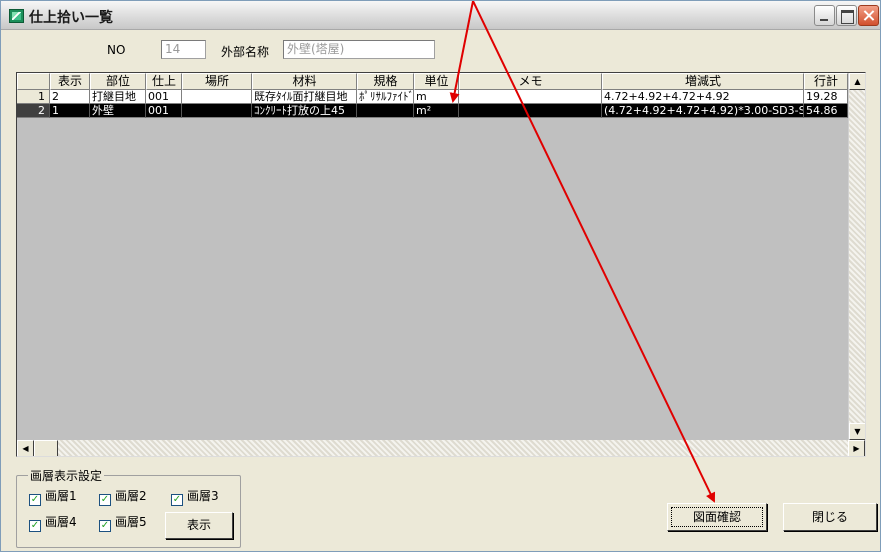 The width and height of the screenshot is (881, 553). What do you see at coordinates (441, 448) in the screenshot?
I see `horizontal-scrollbar: ◀ ▶` at bounding box center [441, 448].